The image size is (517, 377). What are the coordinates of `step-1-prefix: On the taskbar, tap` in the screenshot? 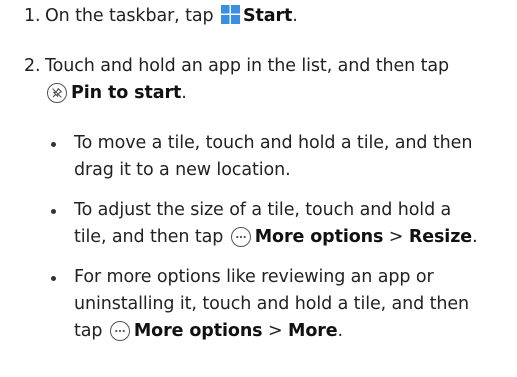 It's located at (132, 16).